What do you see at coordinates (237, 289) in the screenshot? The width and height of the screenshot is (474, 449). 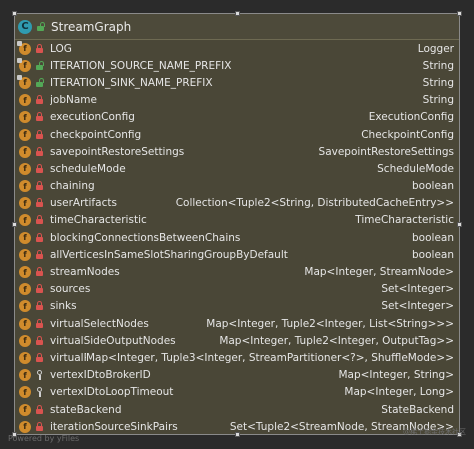 I see `field-row: f sources Set<Integer>` at bounding box center [237, 289].